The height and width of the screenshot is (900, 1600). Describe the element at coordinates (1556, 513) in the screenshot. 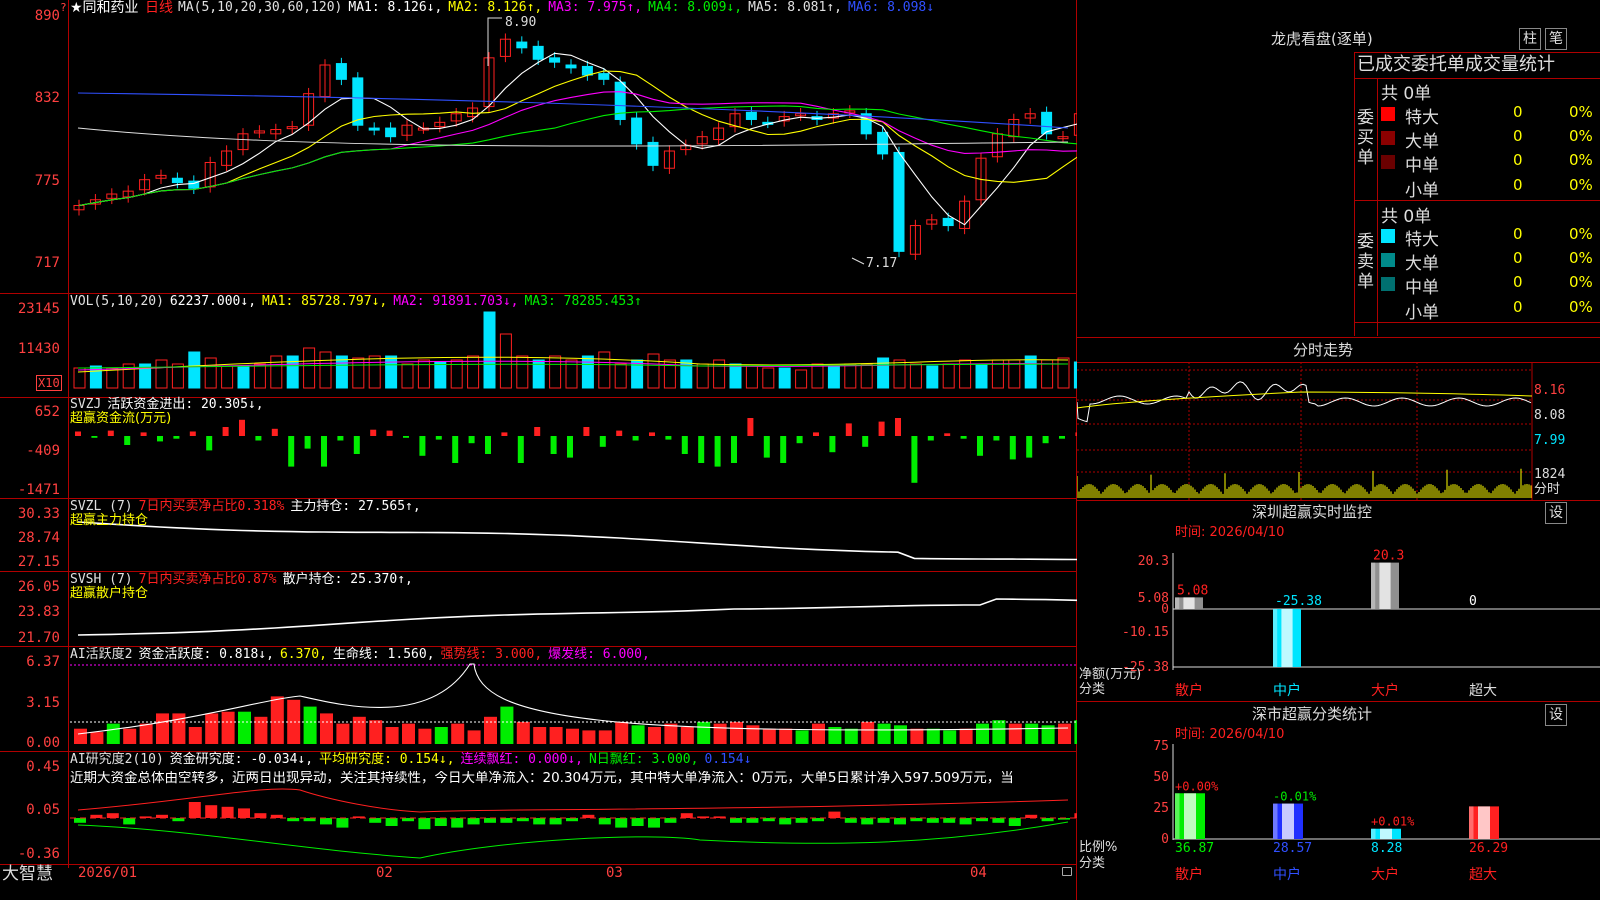

I see `sz-monitor-settings-button: 设` at that location.